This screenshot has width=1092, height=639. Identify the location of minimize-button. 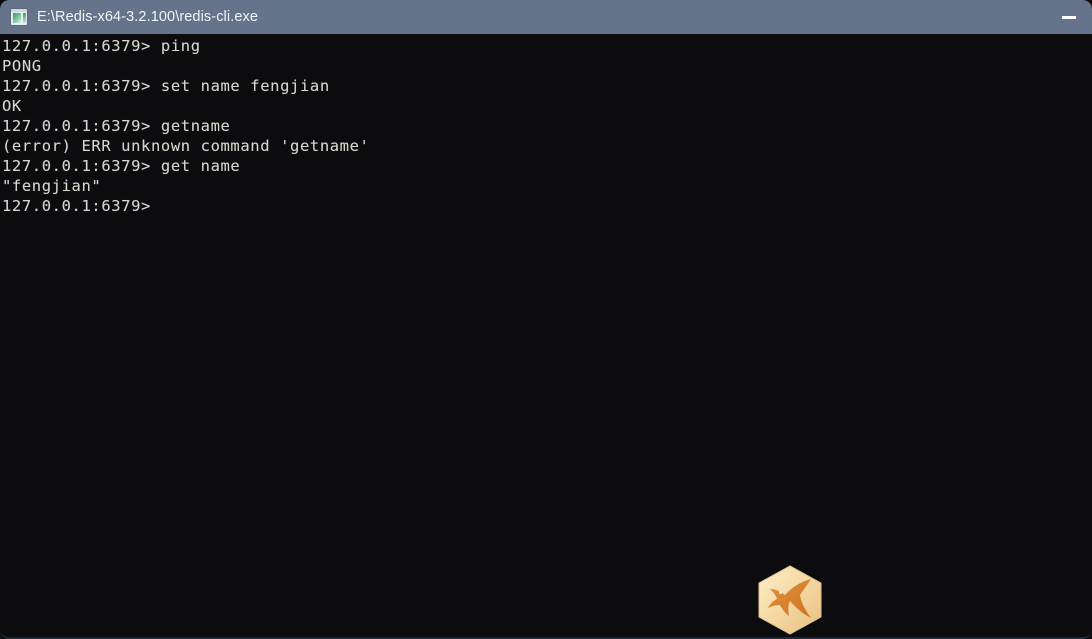
(1069, 17).